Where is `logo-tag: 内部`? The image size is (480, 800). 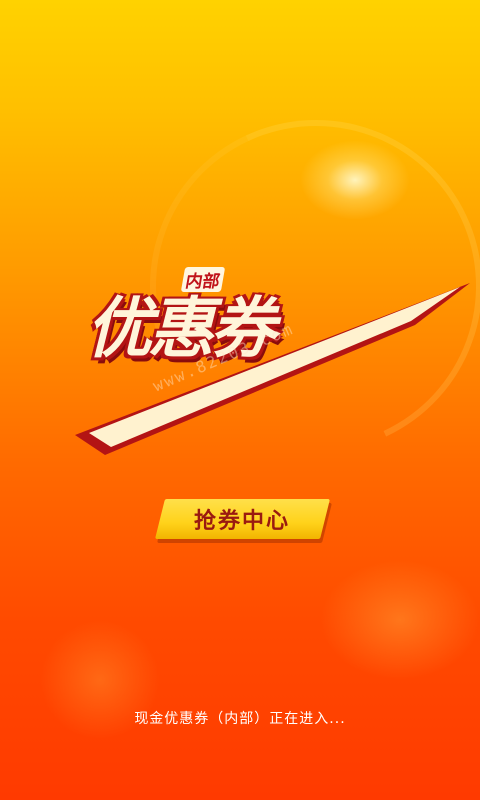 logo-tag: 内部 is located at coordinates (203, 279).